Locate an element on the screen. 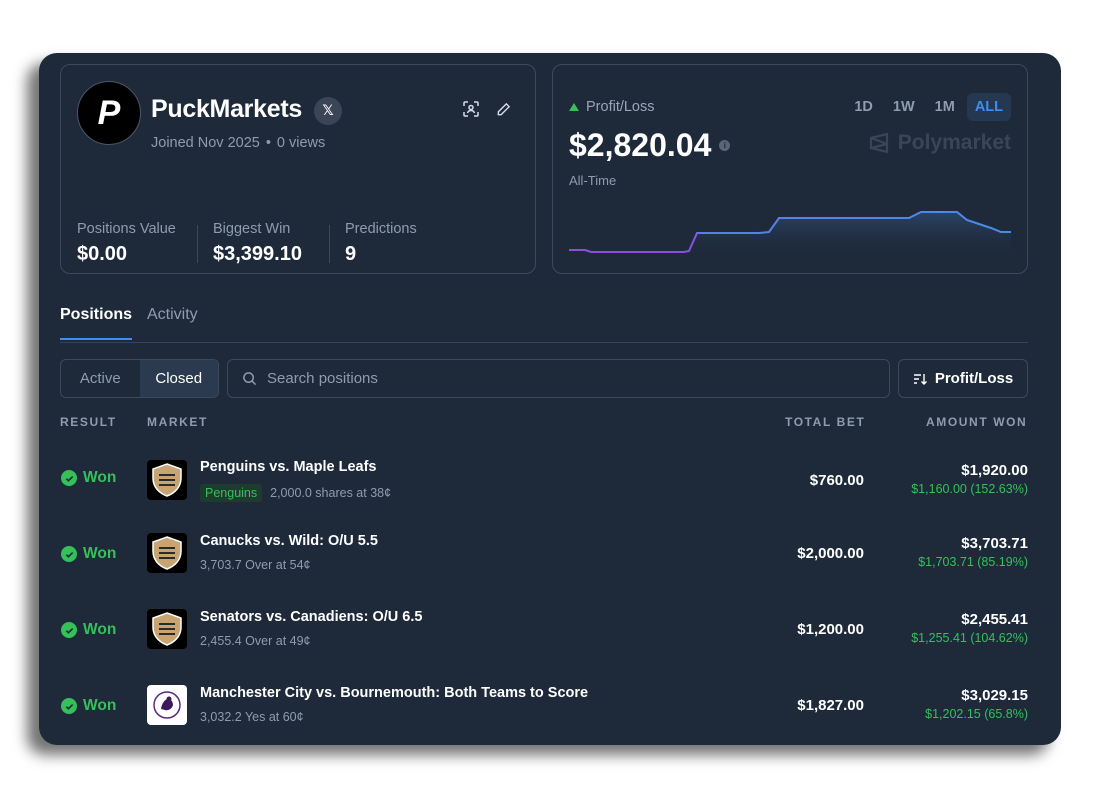 This screenshot has height=800, width=1100. amount-won: $1,920.00 $1,160.00 (152.63%) is located at coordinates (969, 479).